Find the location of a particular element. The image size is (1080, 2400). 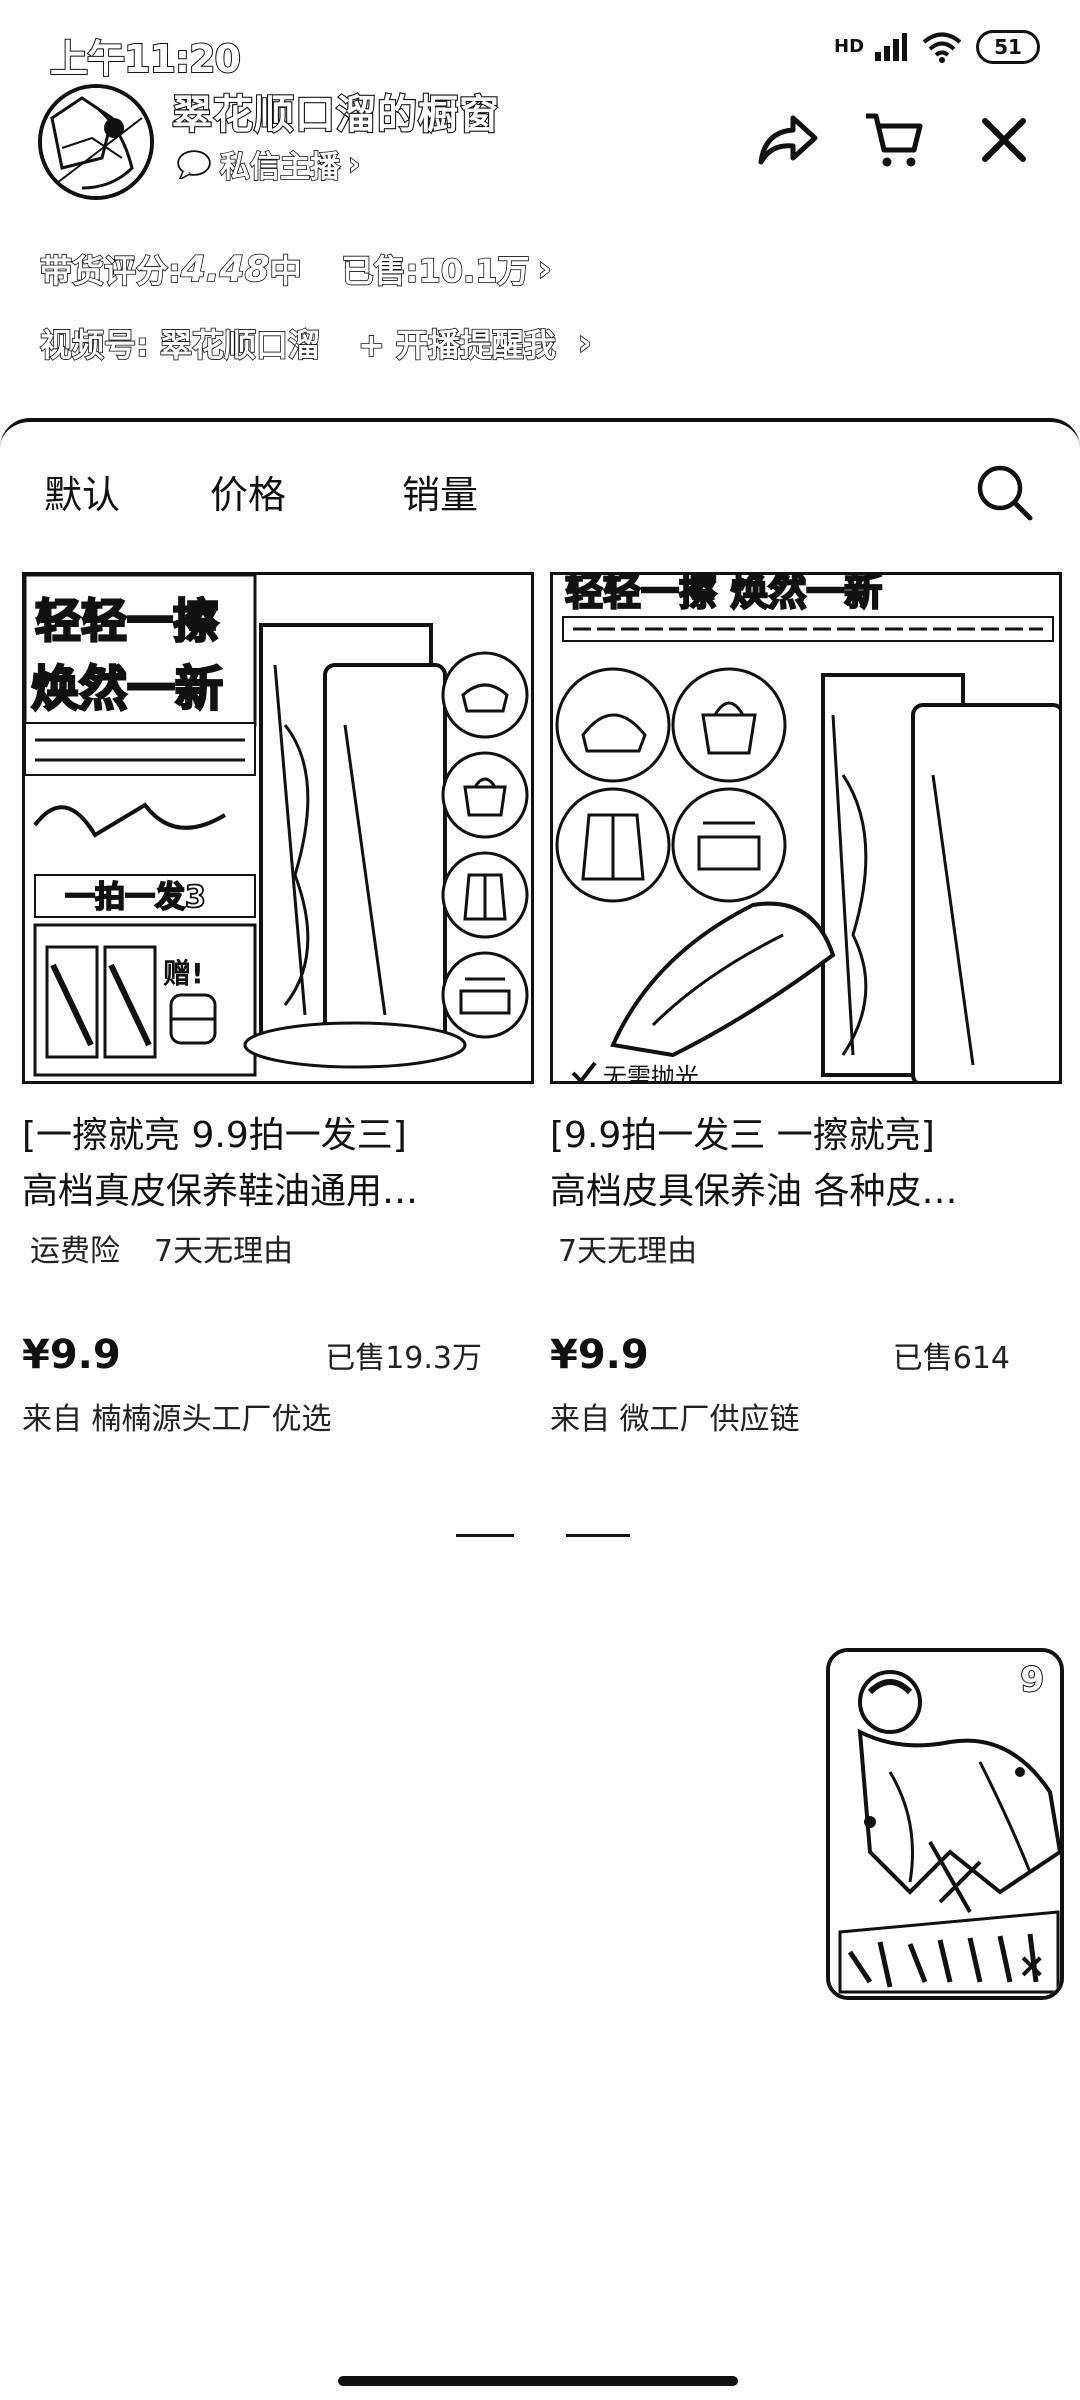

floating-live-window: 9 × is located at coordinates (945, 1824).